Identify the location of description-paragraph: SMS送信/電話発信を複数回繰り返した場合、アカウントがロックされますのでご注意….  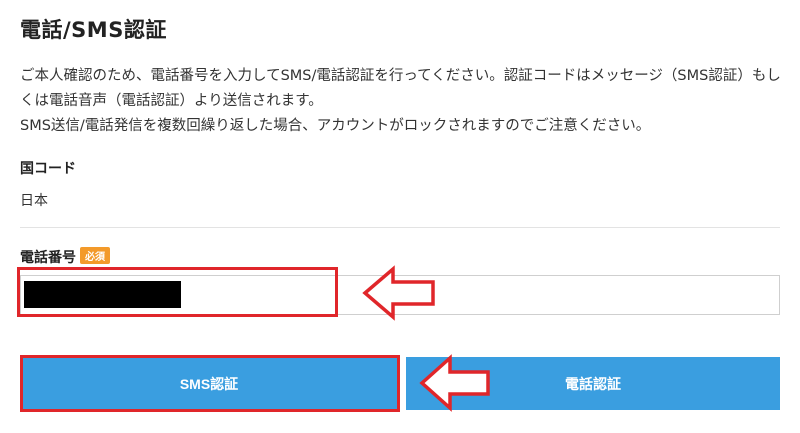
(335, 126).